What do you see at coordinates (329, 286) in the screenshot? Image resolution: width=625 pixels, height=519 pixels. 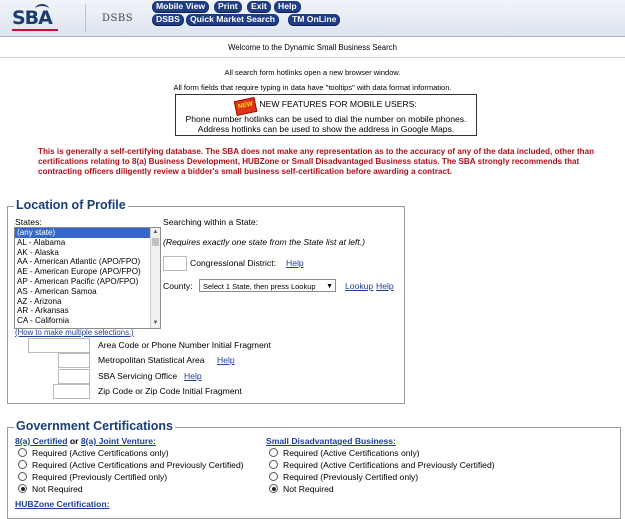 I see `chevron-down-icon: ▼` at bounding box center [329, 286].